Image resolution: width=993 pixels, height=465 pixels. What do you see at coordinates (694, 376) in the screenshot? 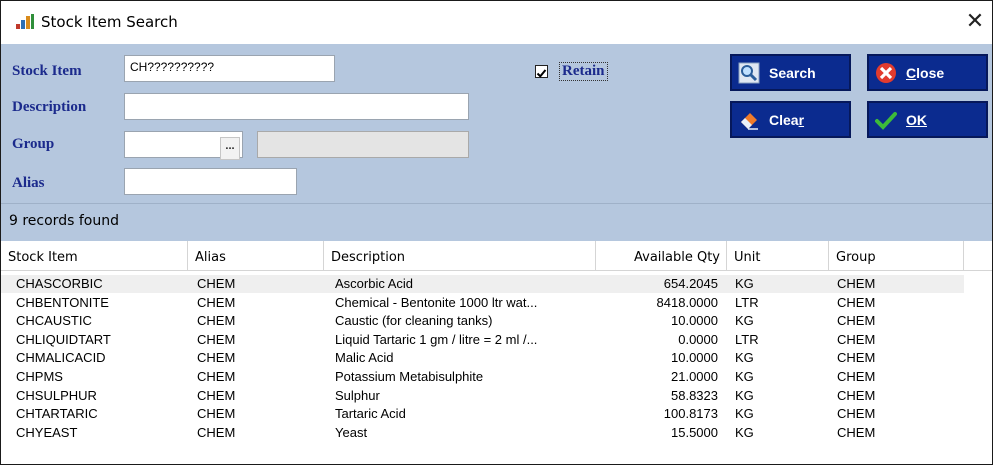
I see `available-qty-cell: 21.0000` at bounding box center [694, 376].